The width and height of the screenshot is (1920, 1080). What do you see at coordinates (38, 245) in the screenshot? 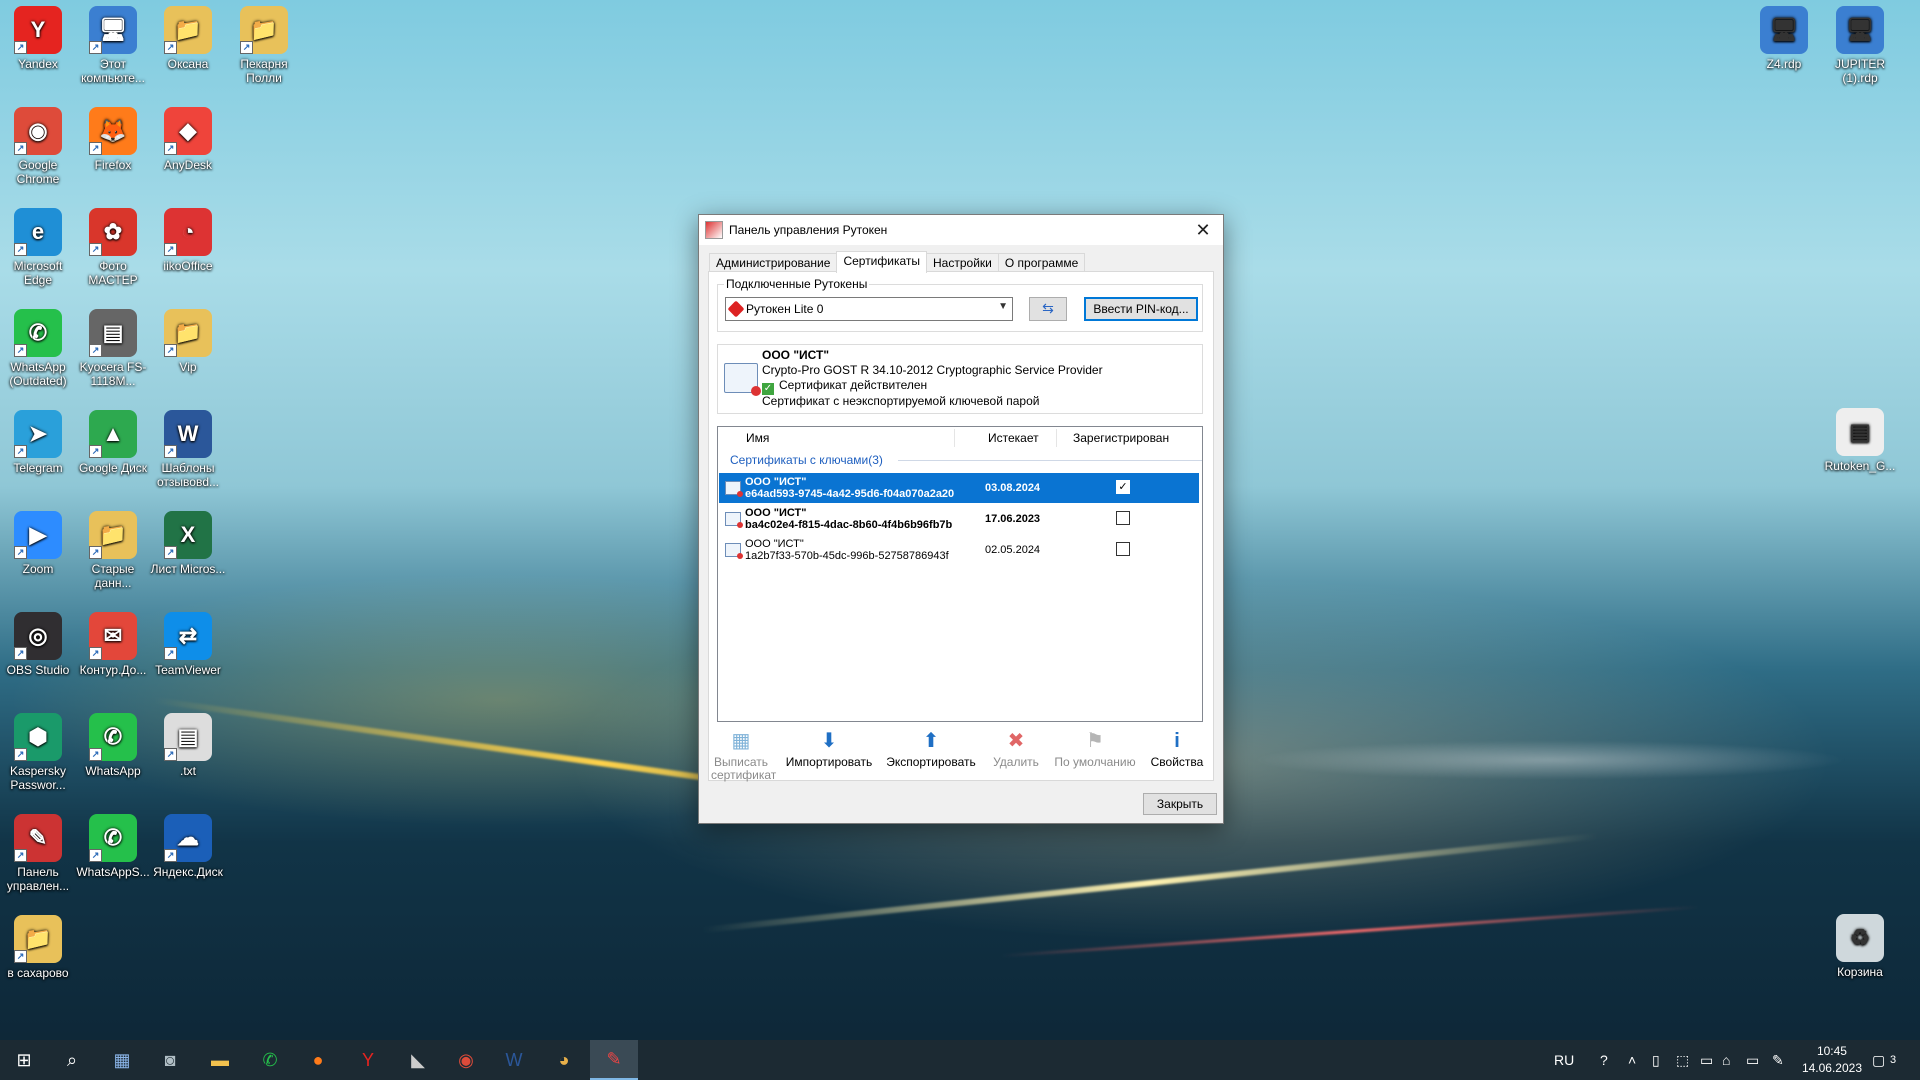
I see `desktop-icon: e ↗ Microsoft Edge` at bounding box center [38, 245].